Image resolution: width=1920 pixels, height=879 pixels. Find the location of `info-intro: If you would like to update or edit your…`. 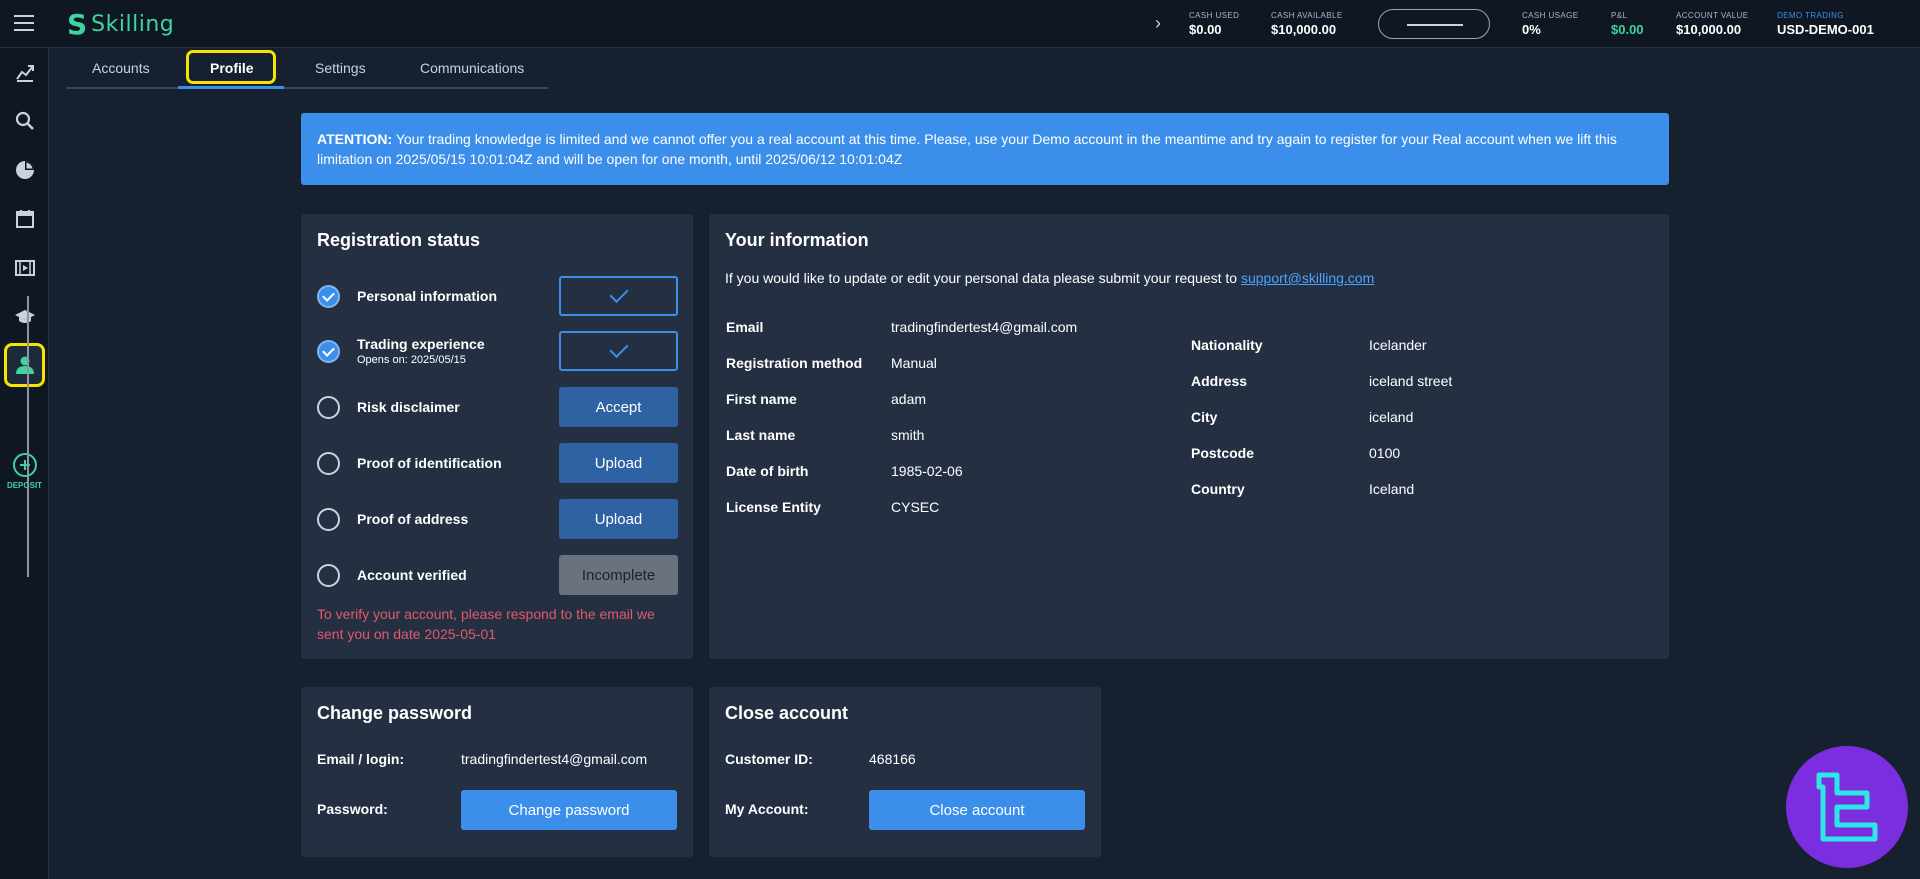

info-intro: If you would like to update or edit your… is located at coordinates (1049, 278).